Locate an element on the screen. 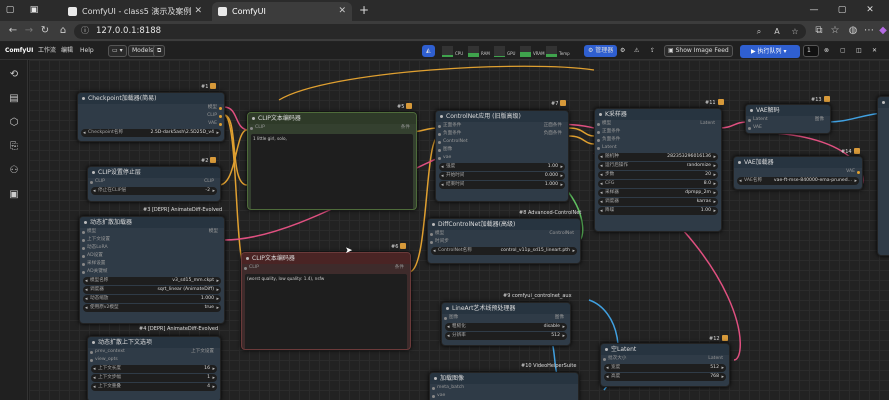 This screenshot has width=889, height=400. settings-icon: ⚙ is located at coordinates (622, 51).